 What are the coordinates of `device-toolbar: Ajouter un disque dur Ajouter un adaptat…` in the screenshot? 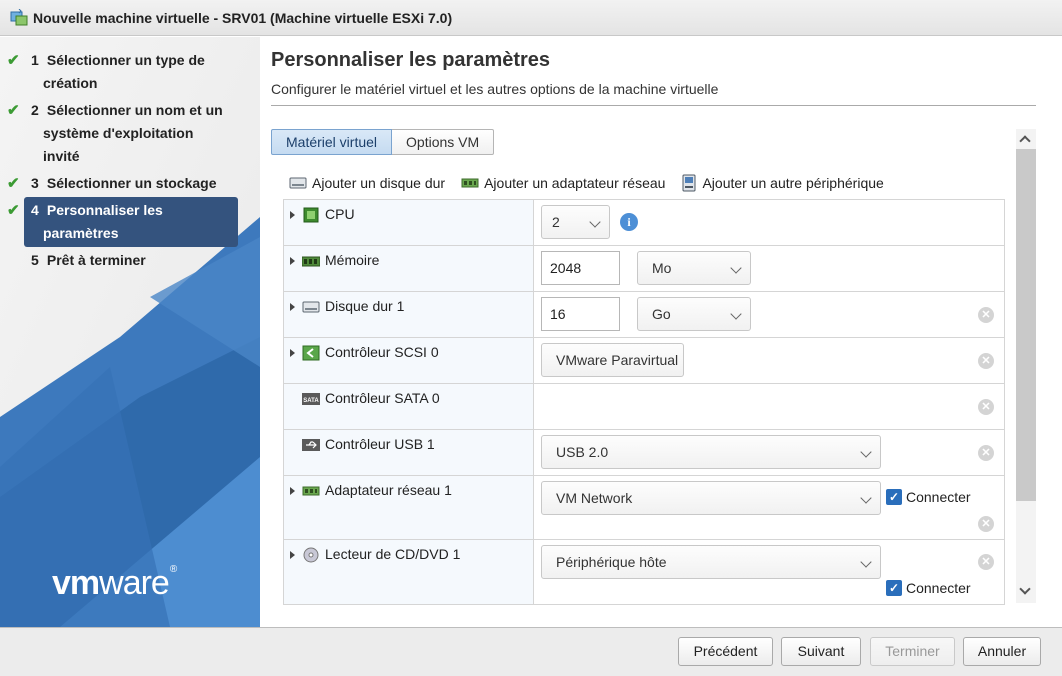 It's located at (586, 183).